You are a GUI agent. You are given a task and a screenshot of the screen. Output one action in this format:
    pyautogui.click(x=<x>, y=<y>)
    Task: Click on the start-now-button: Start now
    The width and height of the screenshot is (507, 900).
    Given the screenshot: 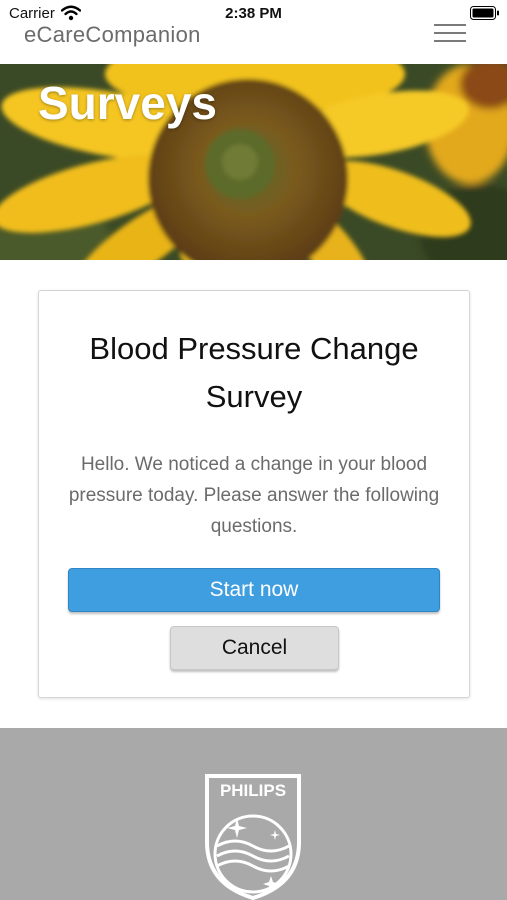 What is the action you would take?
    pyautogui.click(x=254, y=590)
    